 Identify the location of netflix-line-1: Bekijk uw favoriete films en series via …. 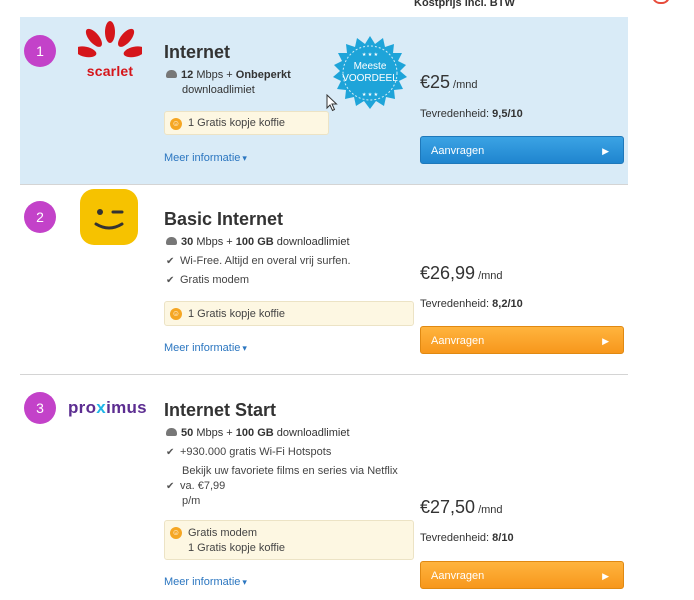
(290, 471).